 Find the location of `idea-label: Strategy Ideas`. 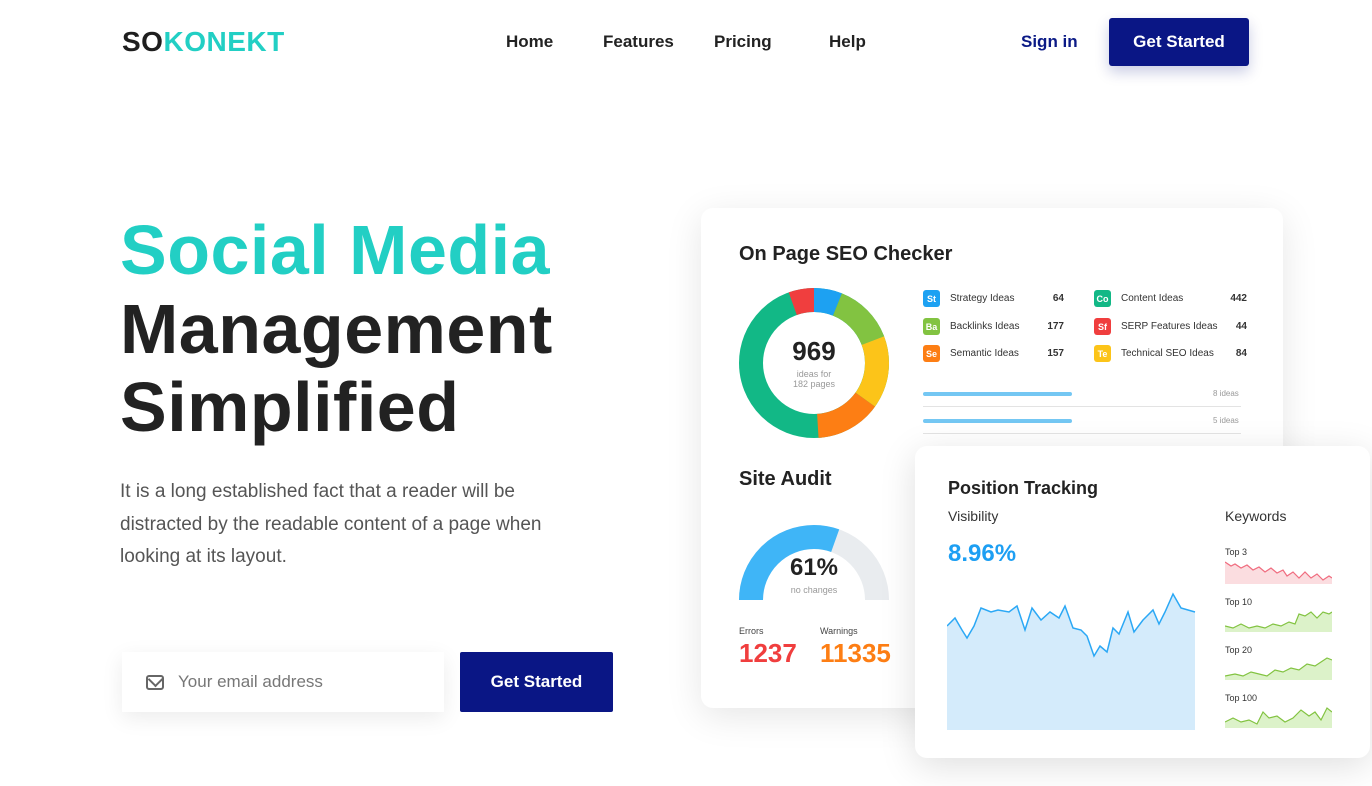

idea-label: Strategy Ideas is located at coordinates (982, 298).